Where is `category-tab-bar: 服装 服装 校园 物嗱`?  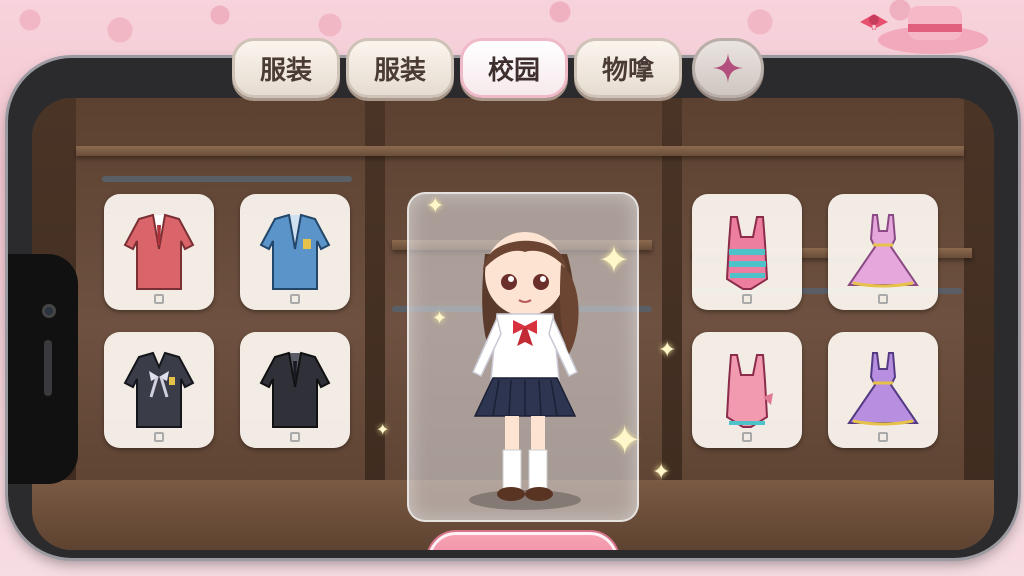 category-tab-bar: 服装 服装 校园 物嗱 is located at coordinates (498, 68).